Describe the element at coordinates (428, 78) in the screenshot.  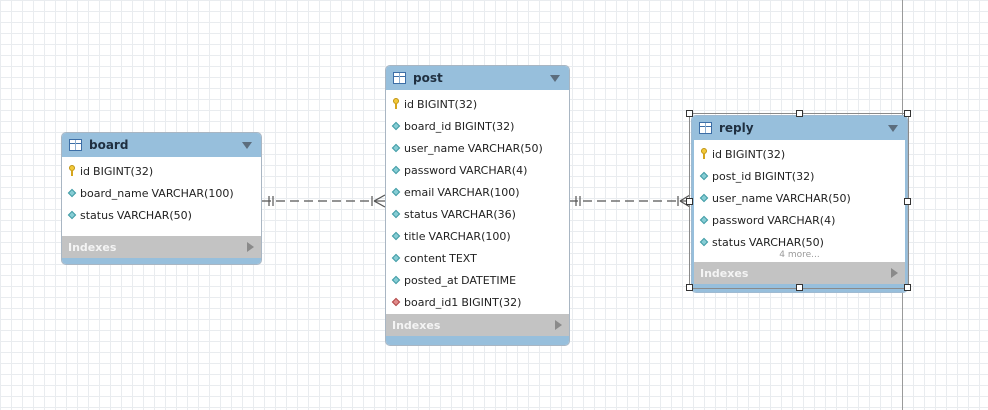
I see `table-title: post` at that location.